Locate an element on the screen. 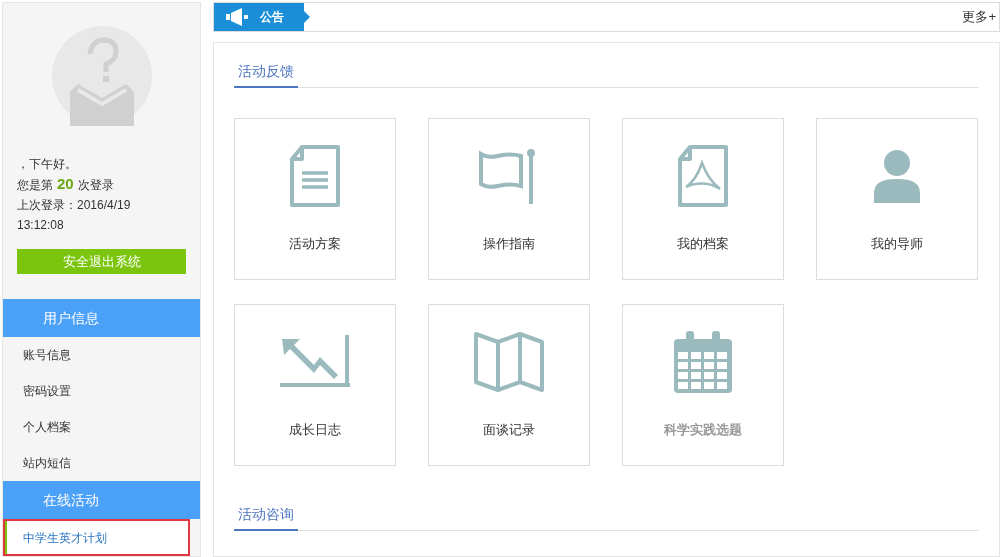  avatar-icon is located at coordinates (101, 76).